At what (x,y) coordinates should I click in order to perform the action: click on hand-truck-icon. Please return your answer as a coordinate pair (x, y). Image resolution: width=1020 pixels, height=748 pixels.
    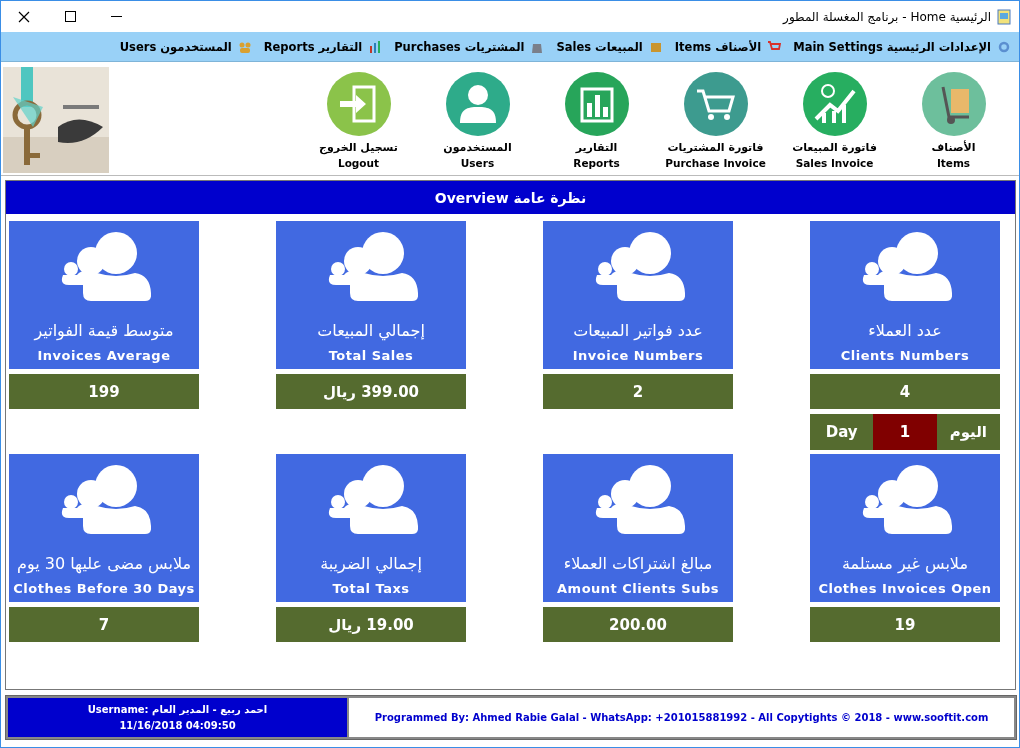
    Looking at the image, I should click on (953, 104).